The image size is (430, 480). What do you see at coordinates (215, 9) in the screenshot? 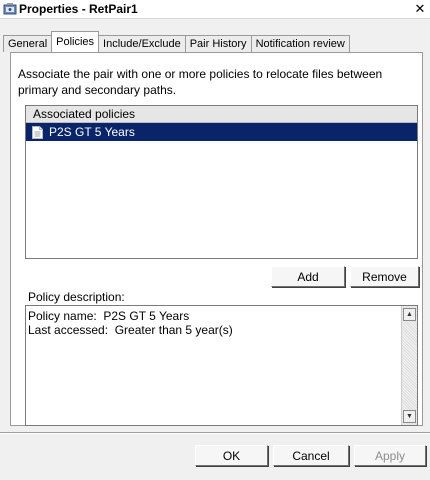
I see `title-bar: Properties - RetPair1 ✕` at bounding box center [215, 9].